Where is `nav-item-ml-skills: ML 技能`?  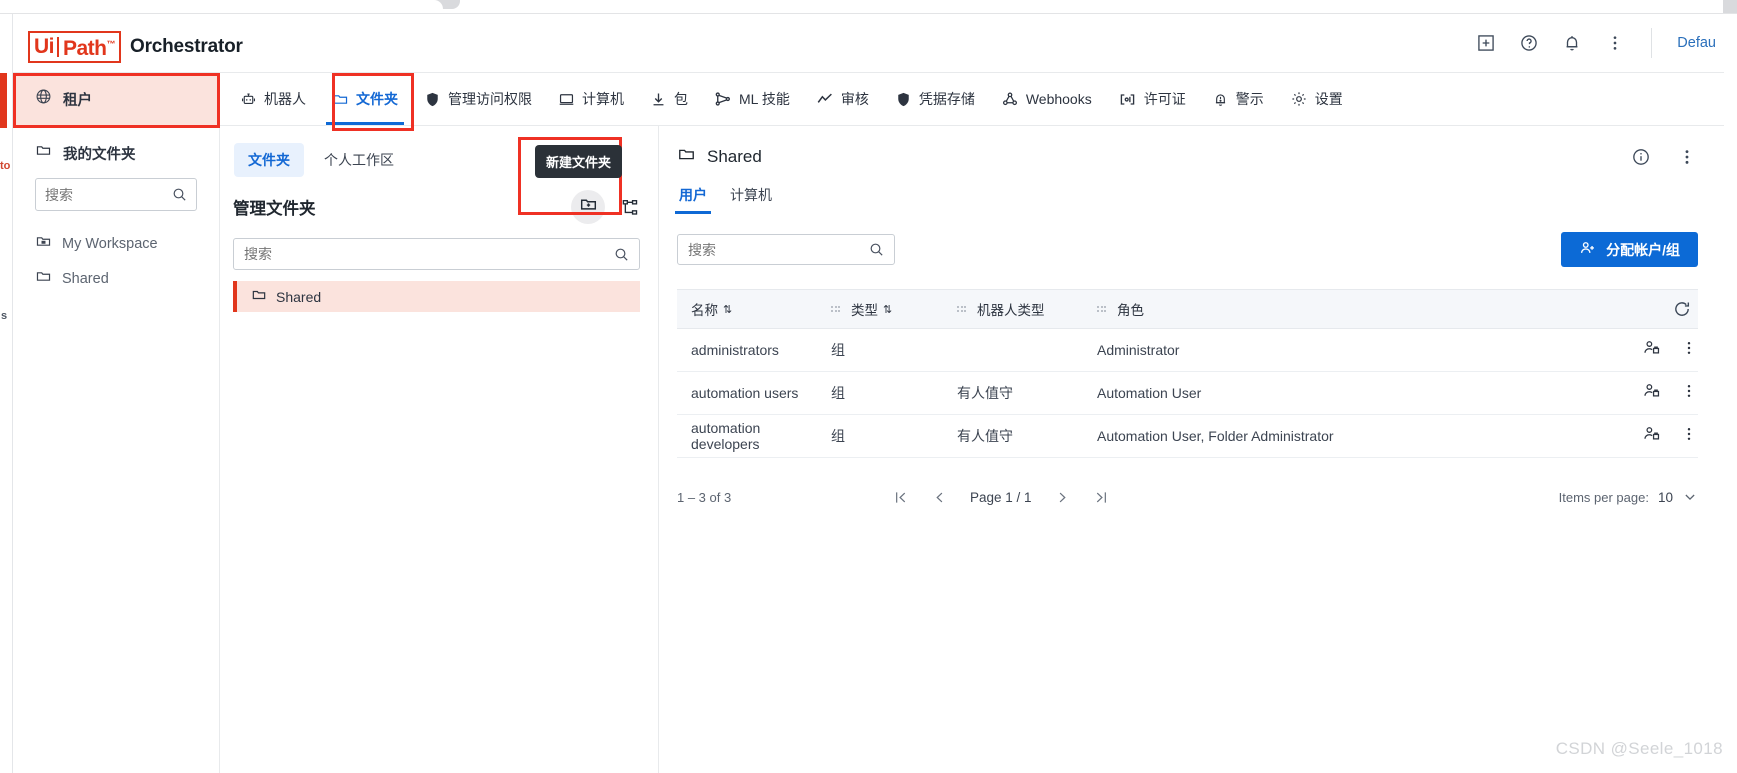
nav-item-ml-skills: ML 技能 is located at coordinates (752, 99).